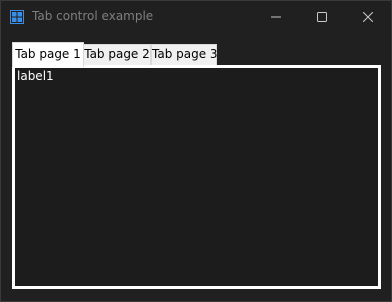 Image resolution: width=392 pixels, height=302 pixels. I want to click on label1: label1, so click(35, 76).